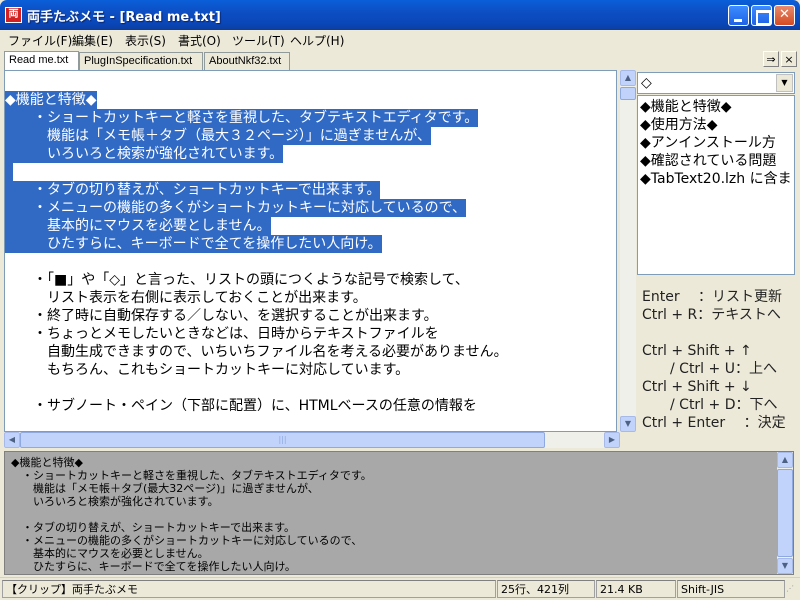  What do you see at coordinates (709, 369) in the screenshot?
I see `help-line: / Ctrl + U：上へ` at bounding box center [709, 369].